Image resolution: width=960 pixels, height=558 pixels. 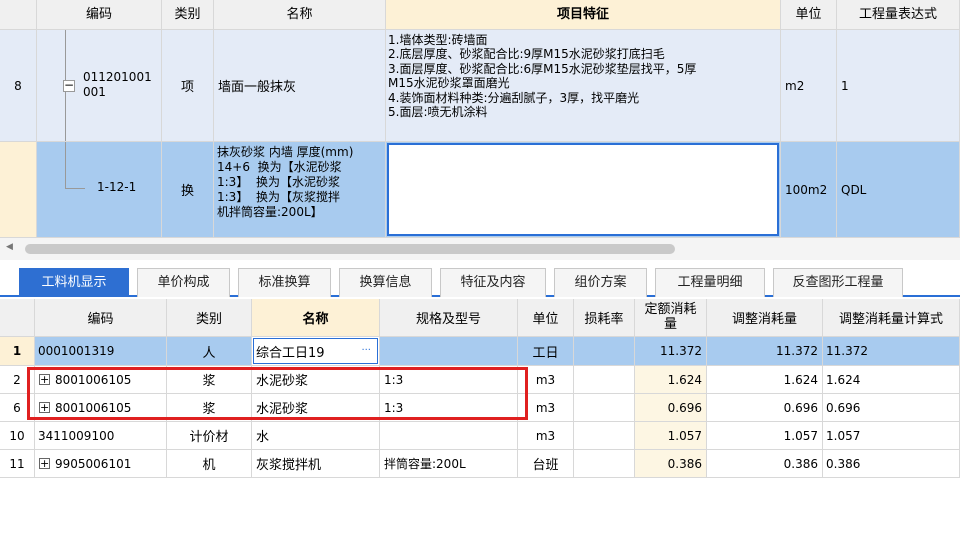 What do you see at coordinates (209, 436) in the screenshot?
I see `resource-type: 计价材` at bounding box center [209, 436].